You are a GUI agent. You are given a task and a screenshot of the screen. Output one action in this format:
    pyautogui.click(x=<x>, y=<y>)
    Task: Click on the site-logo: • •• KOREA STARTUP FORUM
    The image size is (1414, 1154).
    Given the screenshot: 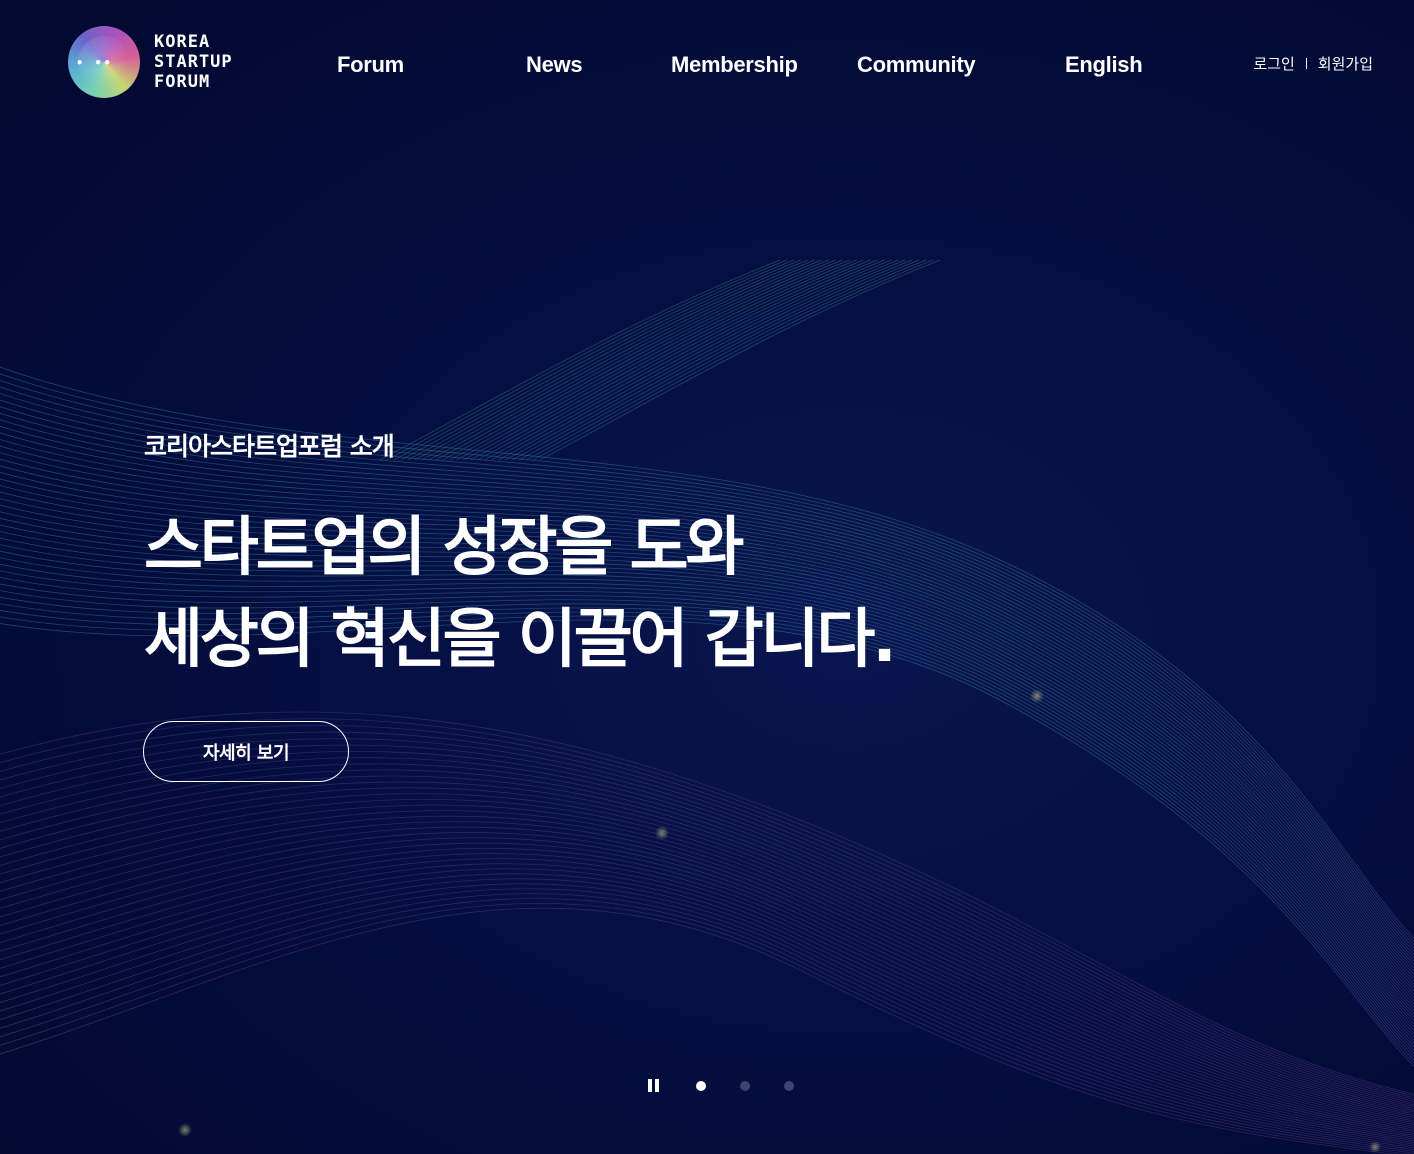 What is the action you would take?
    pyautogui.click(x=153, y=63)
    